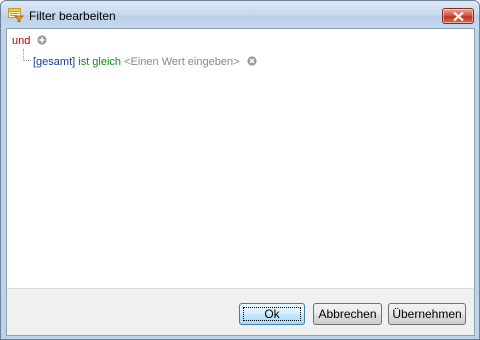 This screenshot has height=340, width=480. I want to click on root-operator: und, so click(21, 41).